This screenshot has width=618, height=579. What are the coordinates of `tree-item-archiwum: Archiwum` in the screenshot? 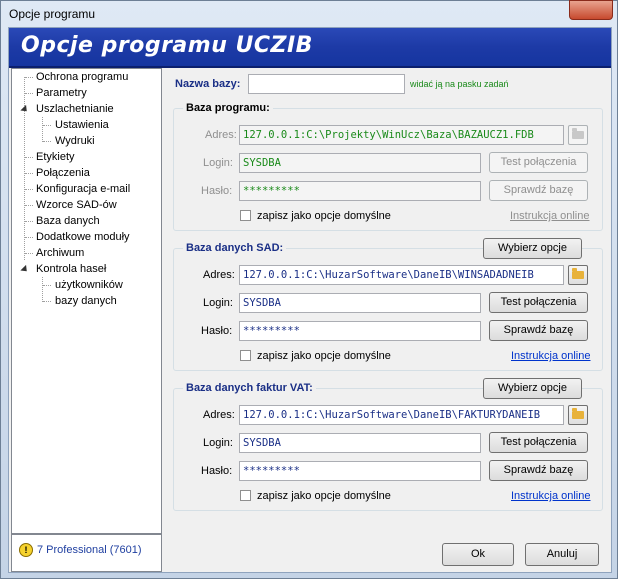 It's located at (60, 253).